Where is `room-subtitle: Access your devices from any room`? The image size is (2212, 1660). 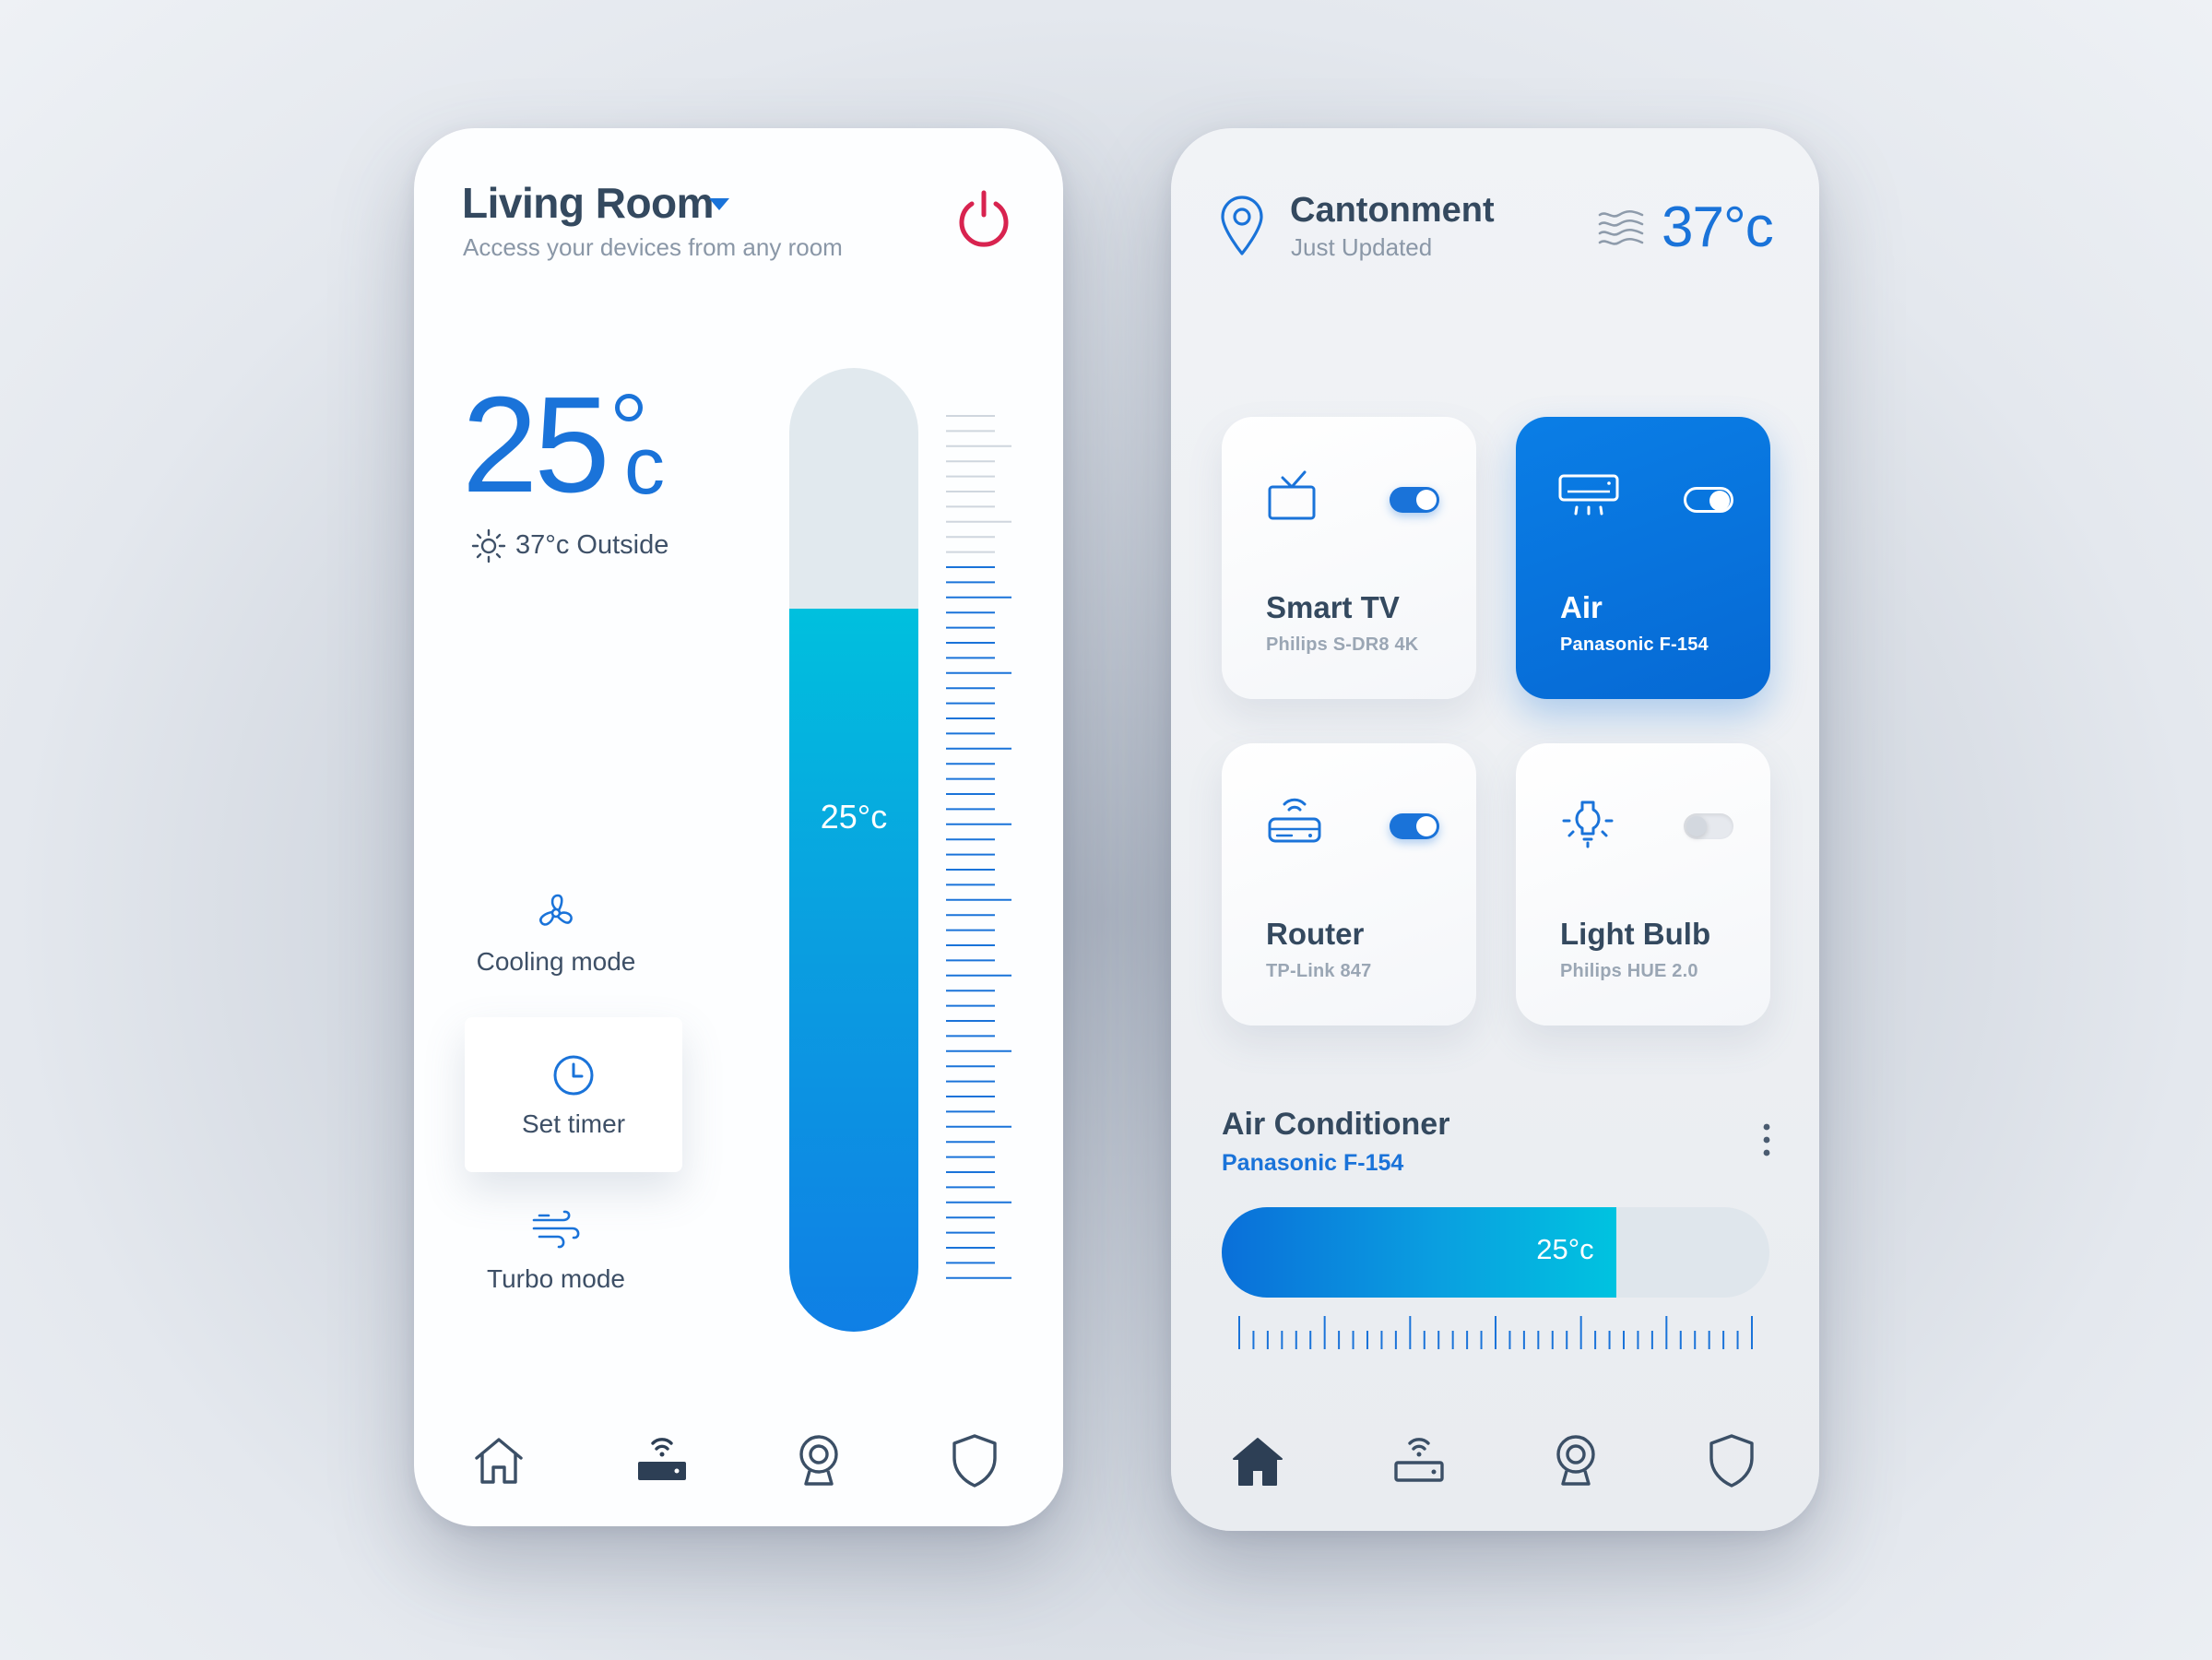
room-subtitle: Access your devices from any room is located at coordinates (653, 247).